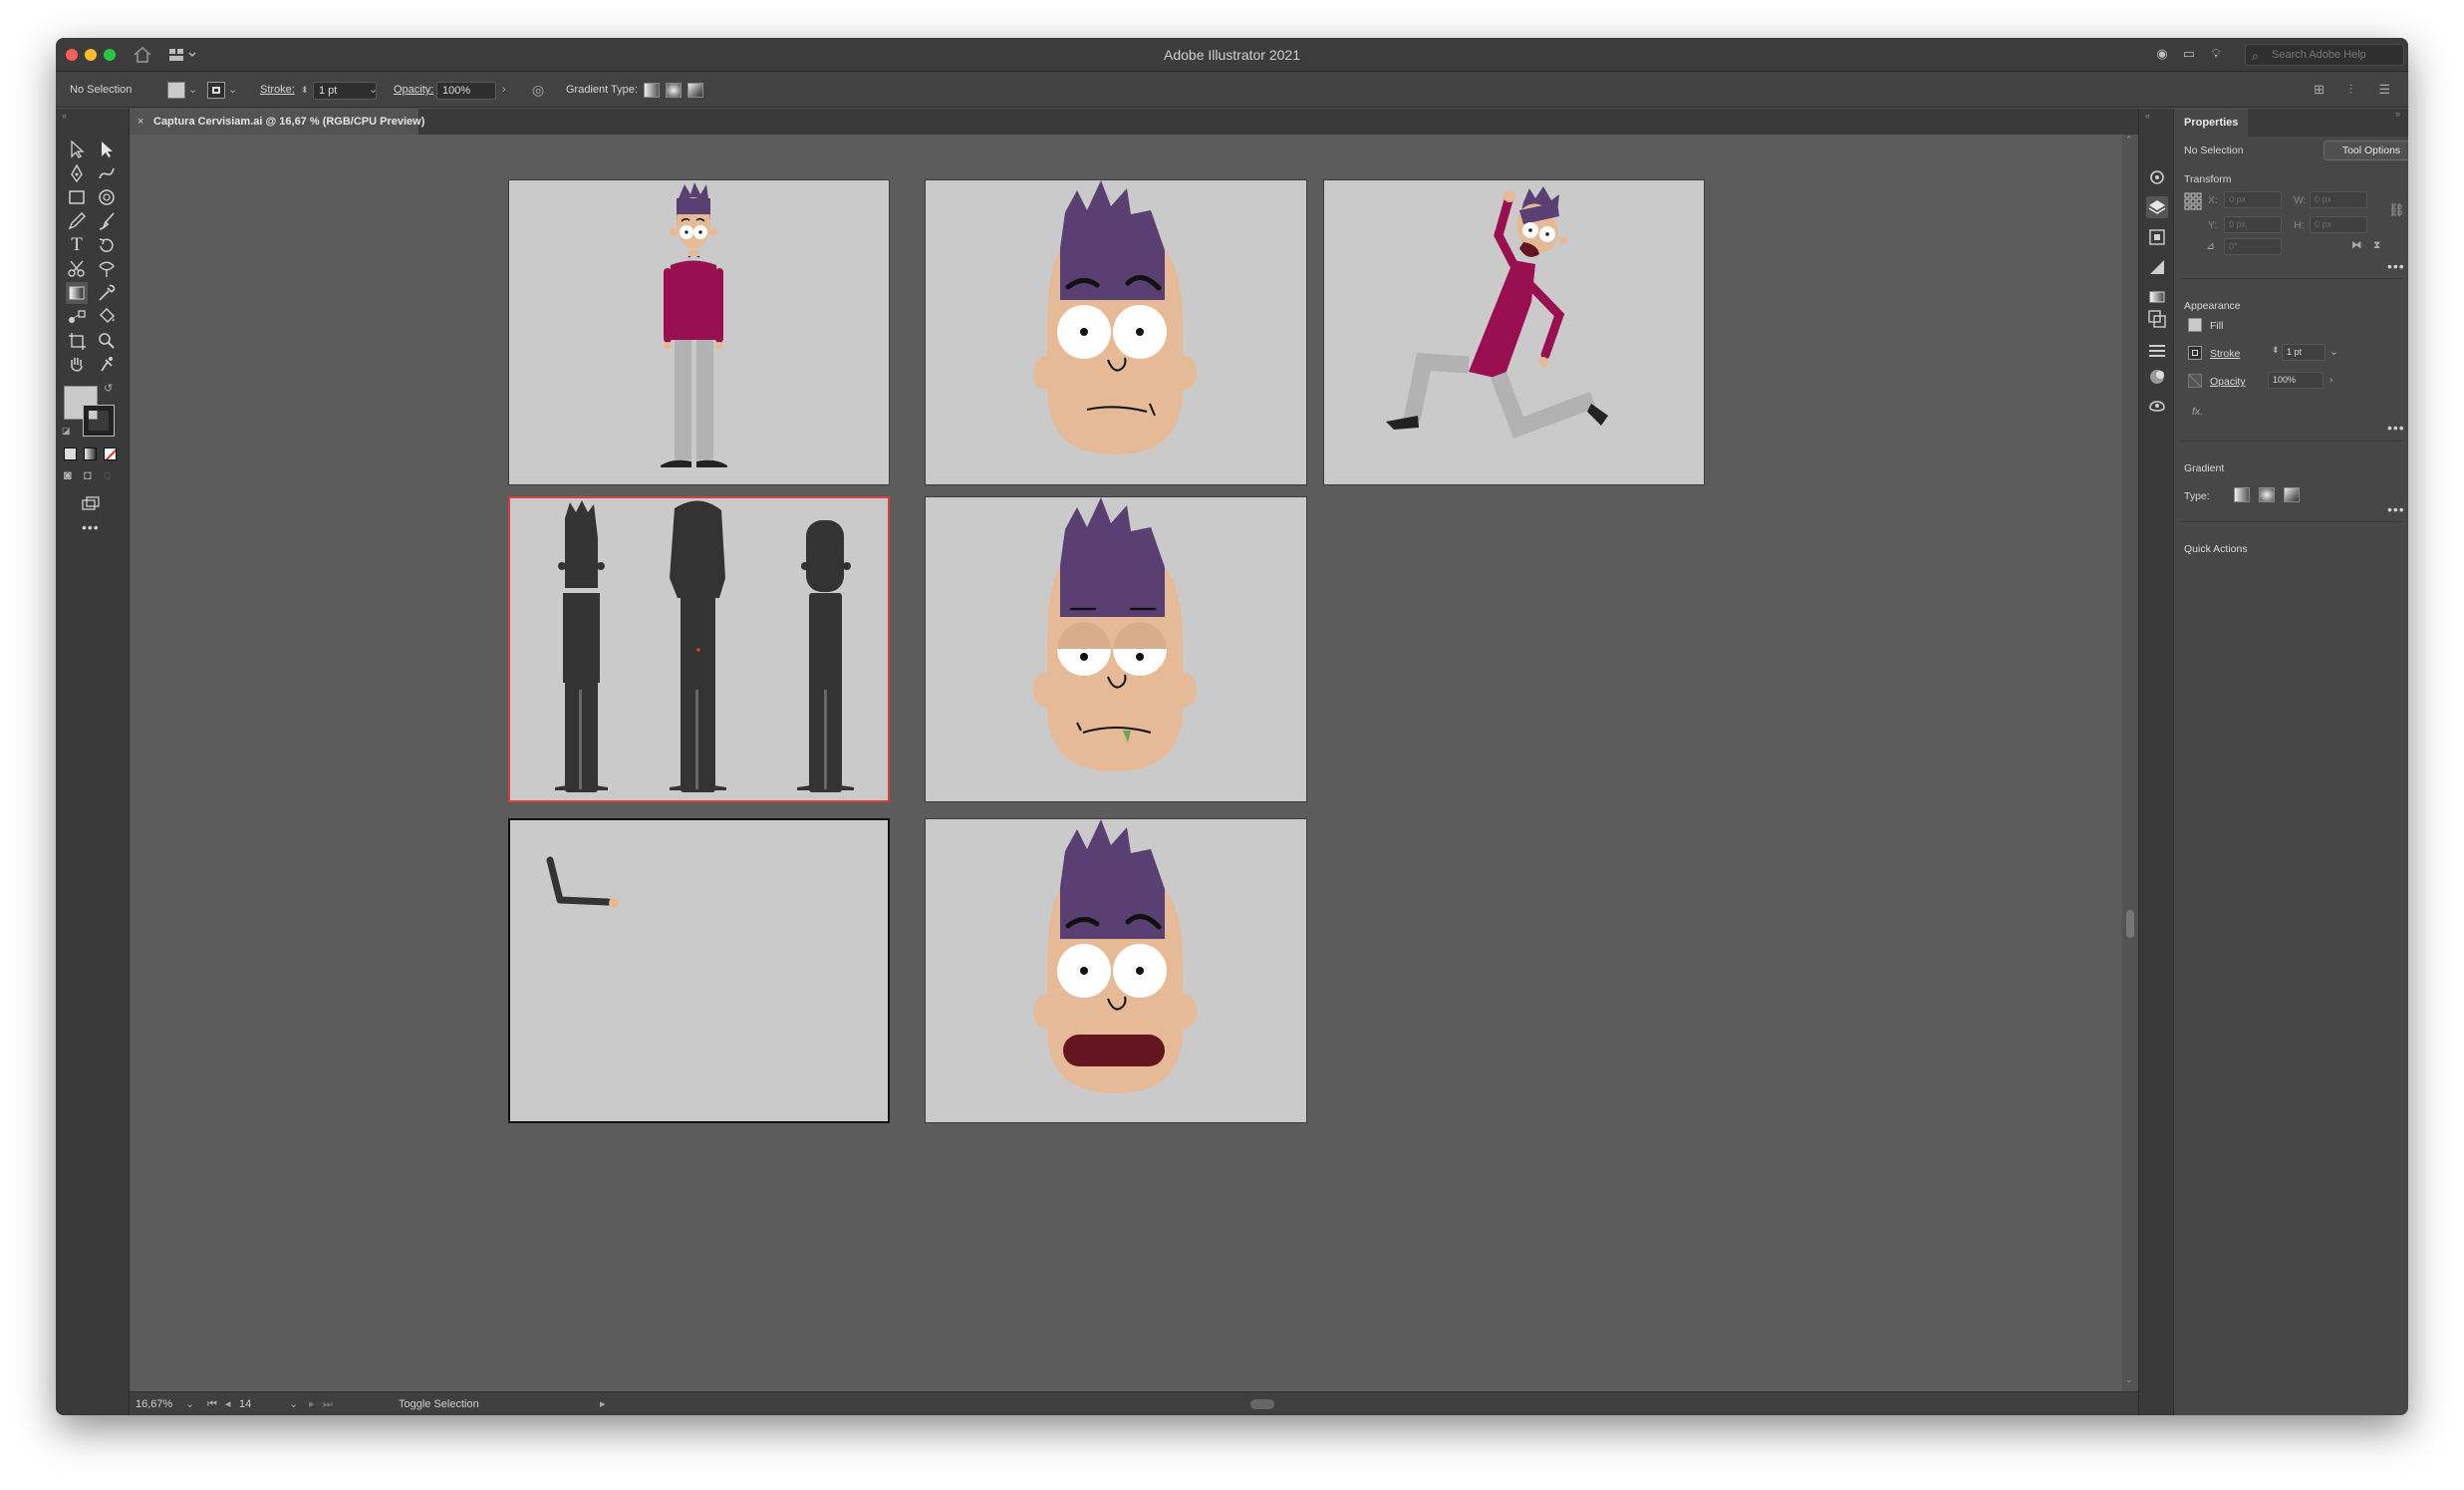 This screenshot has height=1490, width=2464. Describe the element at coordinates (90, 454) in the screenshot. I see `gradient-mode-icon` at that location.